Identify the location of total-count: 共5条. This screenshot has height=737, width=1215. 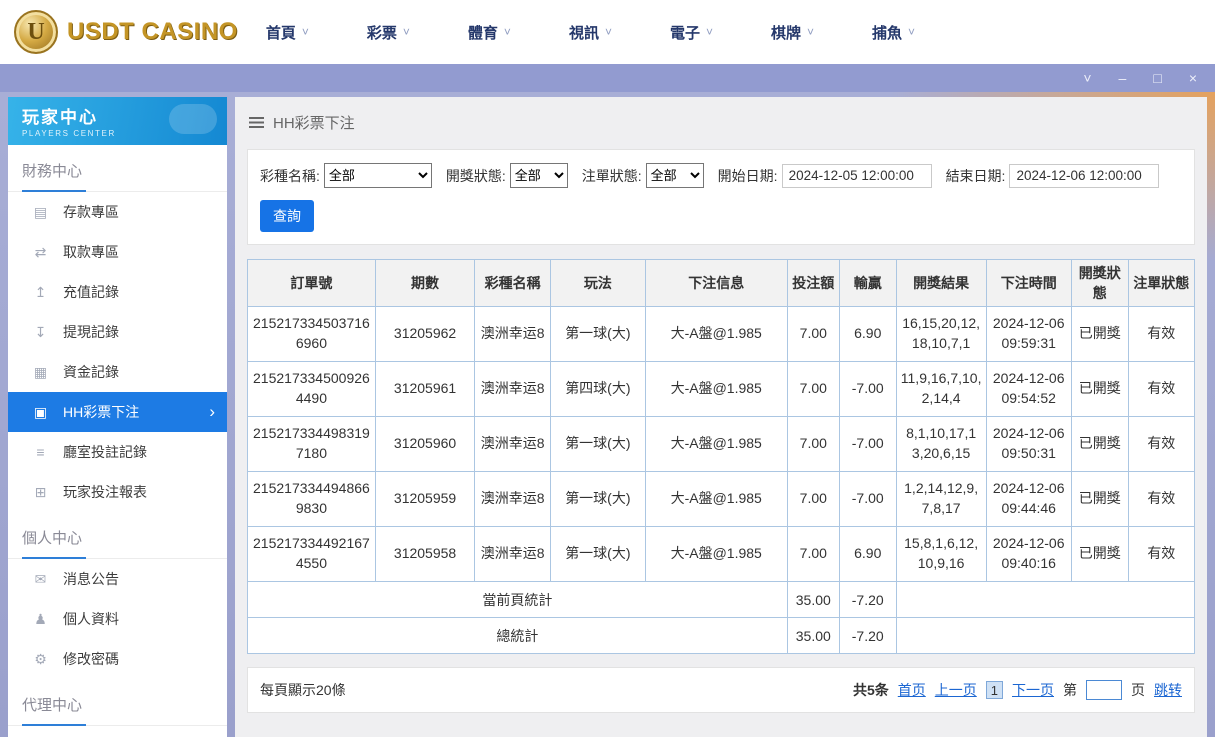
(870, 690).